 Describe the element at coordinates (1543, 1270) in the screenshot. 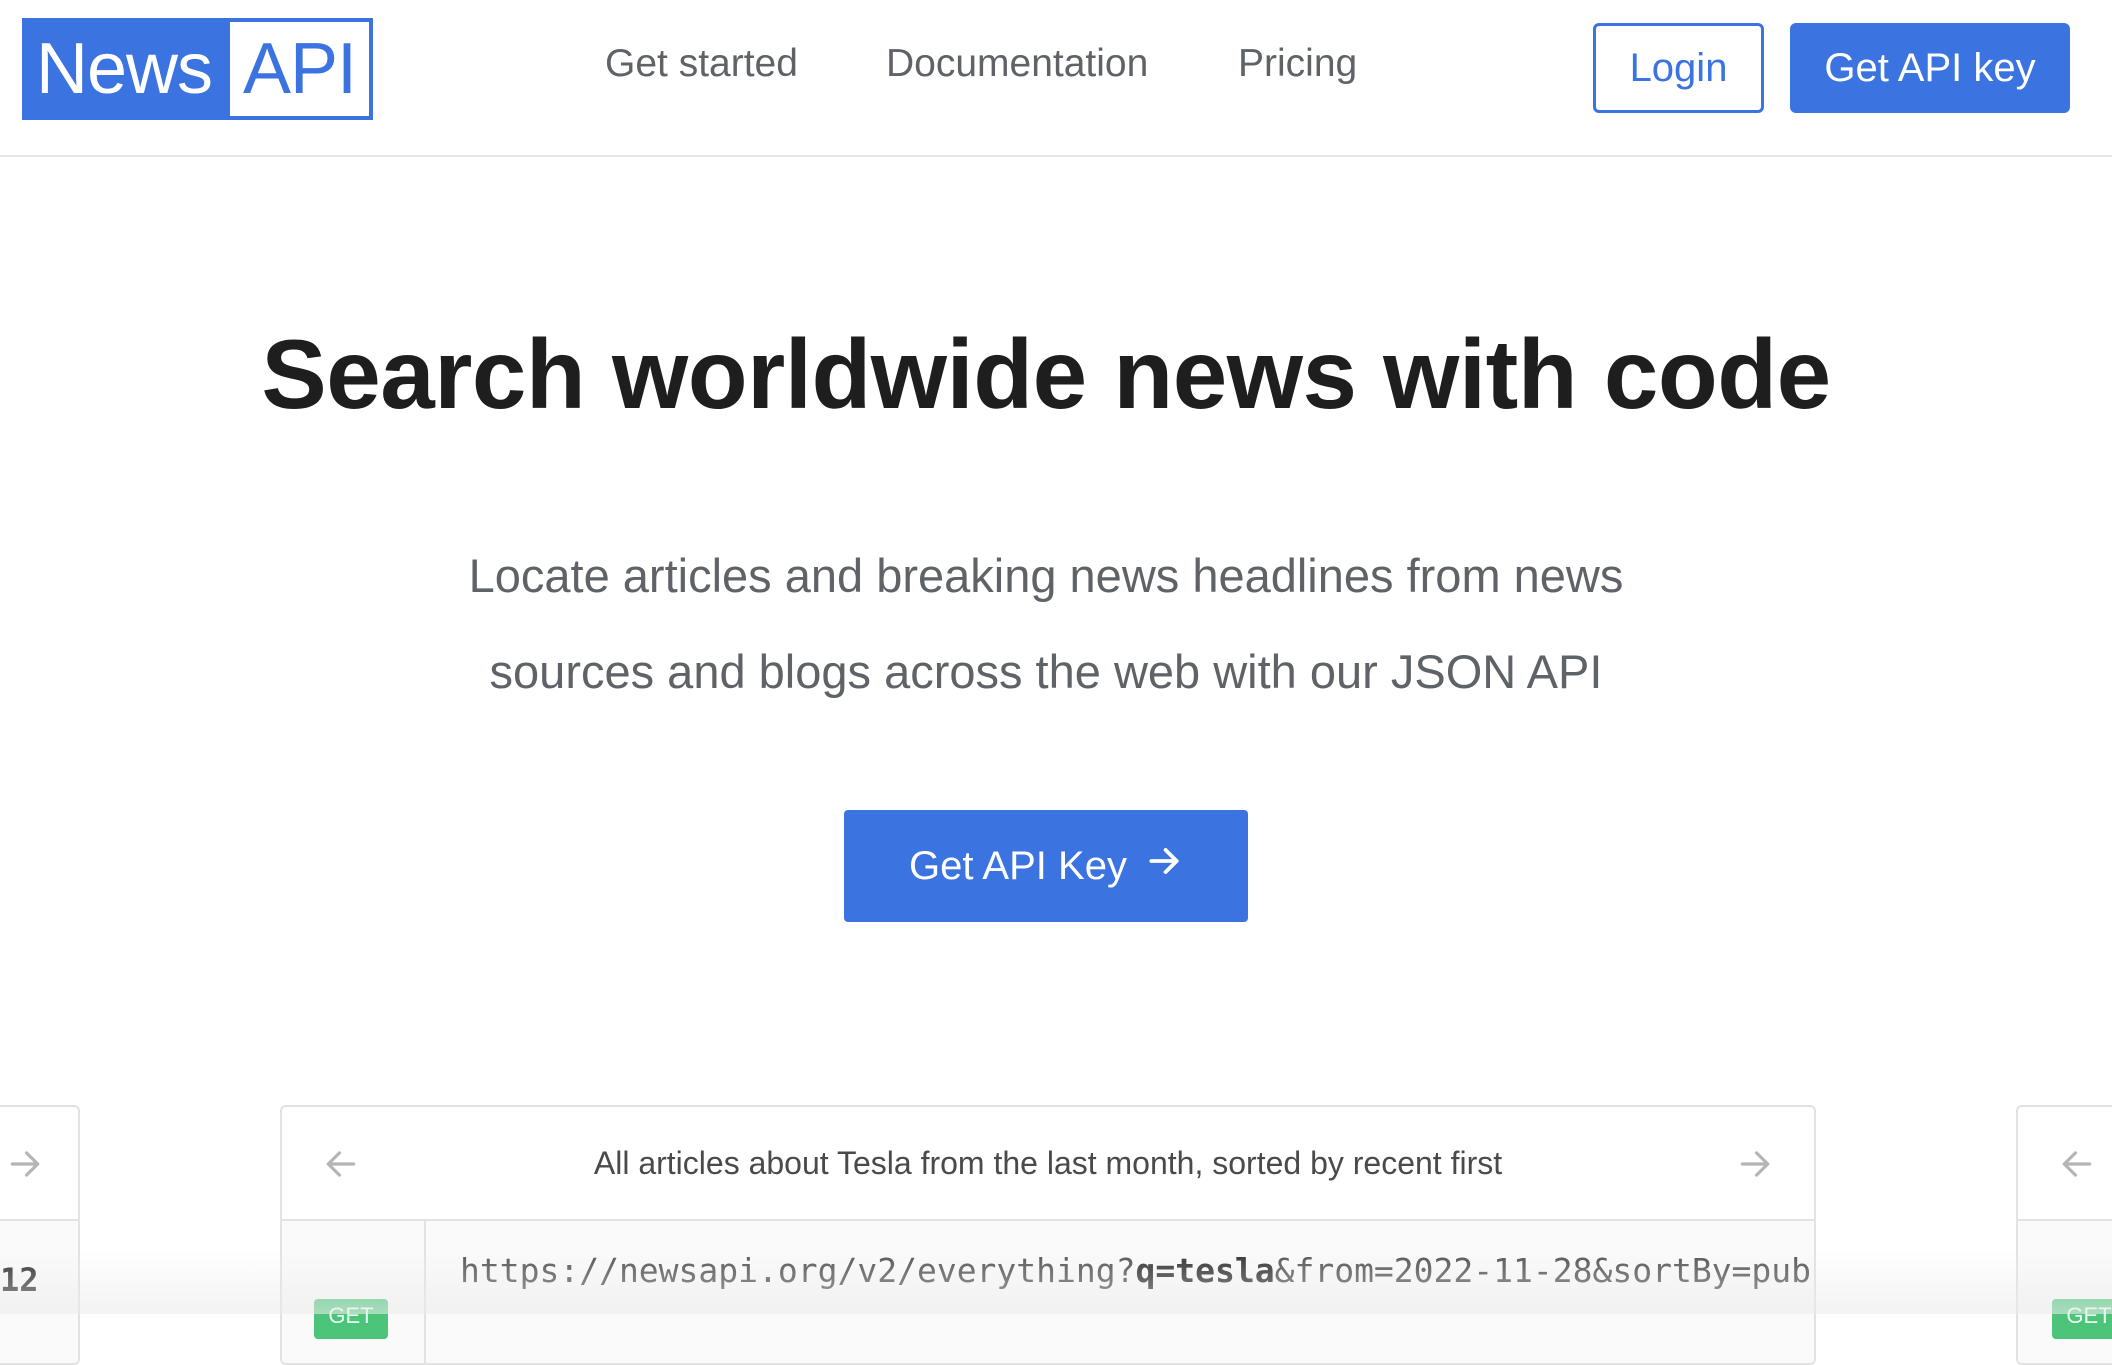

I see `url-suffix: &from=2022-11-28&sortBy=pub` at that location.